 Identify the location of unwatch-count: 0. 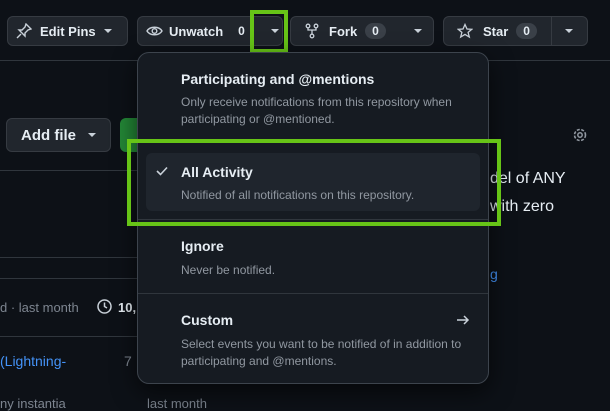
(241, 31).